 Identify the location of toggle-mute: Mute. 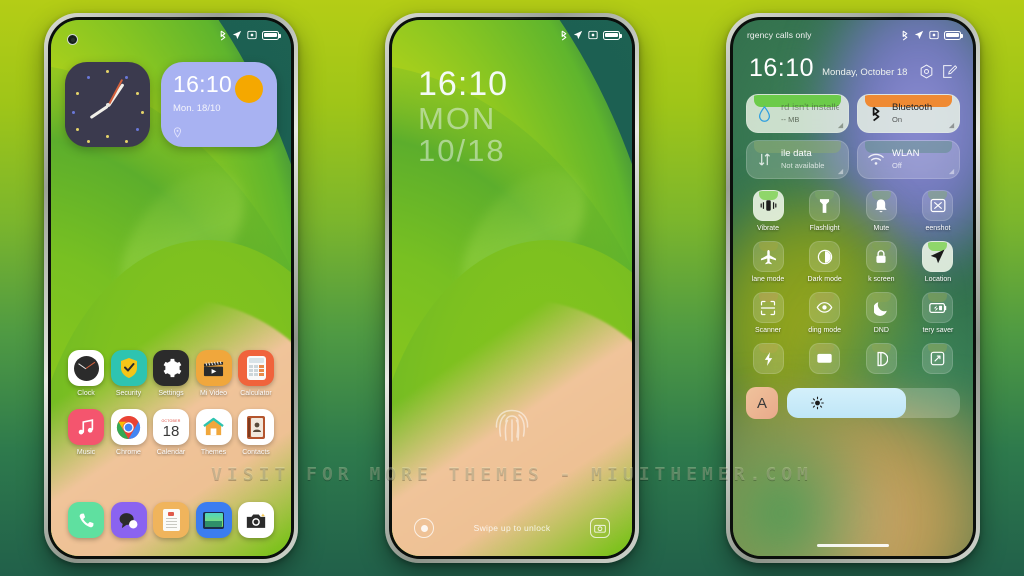
(881, 211).